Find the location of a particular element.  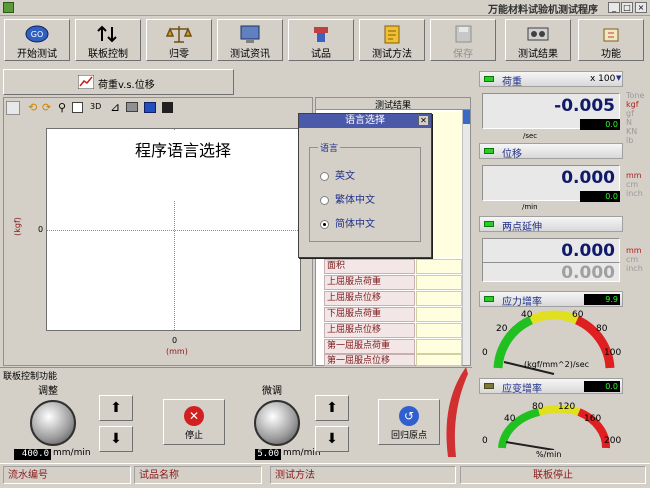

print-icon is located at coordinates (132, 107).